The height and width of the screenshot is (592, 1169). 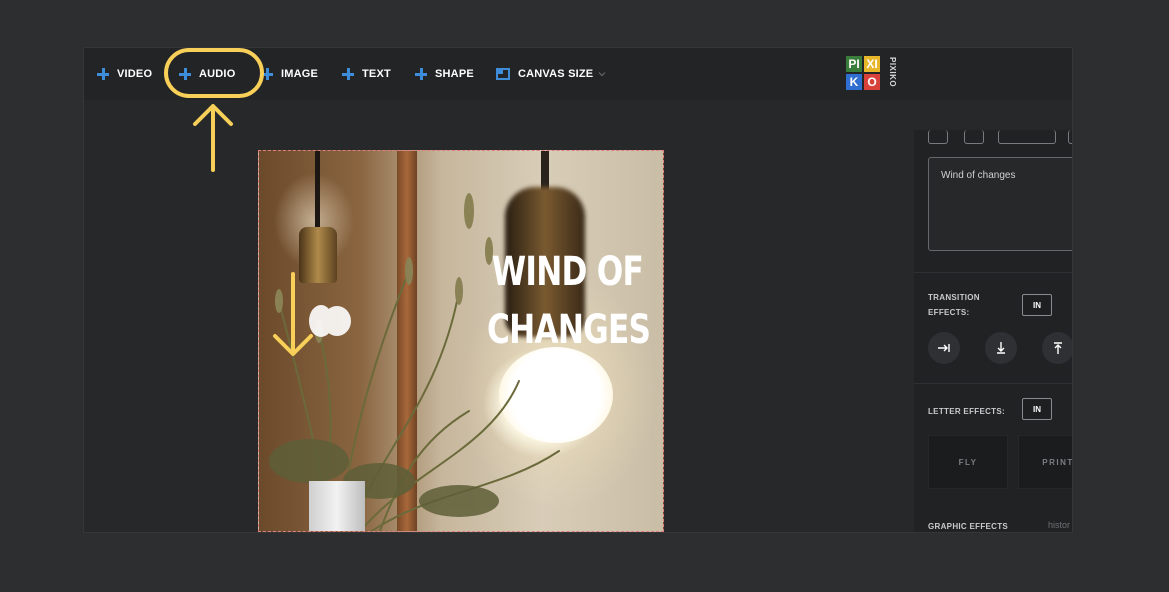 I want to click on add-text-button: TEXT, so click(x=366, y=74).